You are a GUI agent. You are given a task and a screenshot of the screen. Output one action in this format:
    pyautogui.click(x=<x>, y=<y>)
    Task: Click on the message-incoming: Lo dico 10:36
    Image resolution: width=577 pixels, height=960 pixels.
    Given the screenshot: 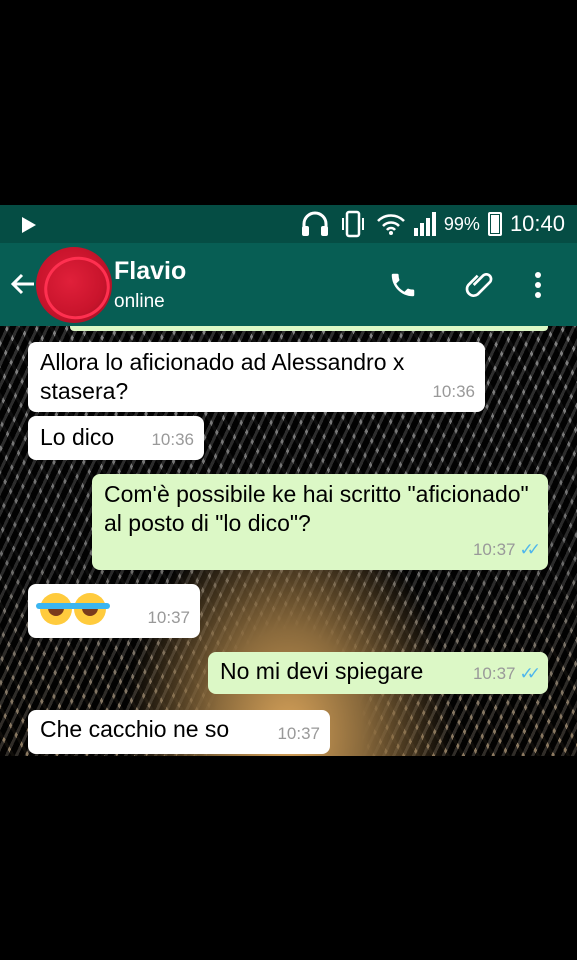 What is the action you would take?
    pyautogui.click(x=116, y=438)
    